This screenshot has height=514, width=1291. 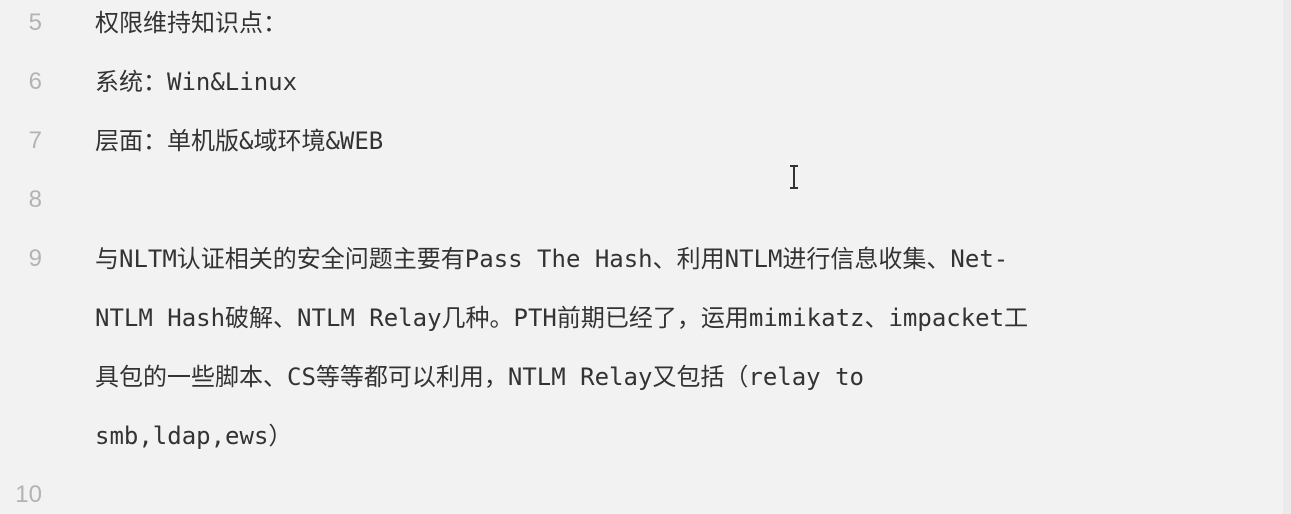 What do you see at coordinates (35, 140) in the screenshot?
I see `line-number: 7` at bounding box center [35, 140].